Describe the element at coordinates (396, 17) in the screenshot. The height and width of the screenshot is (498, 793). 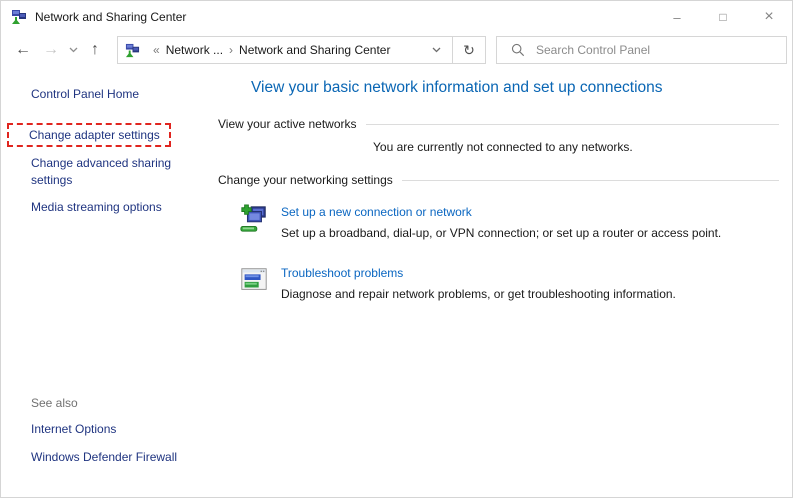
I see `title-bar: Network and Sharing Center – □ ×` at that location.